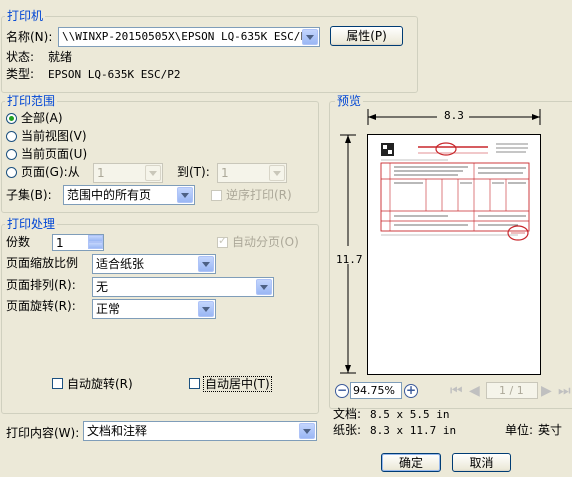 The width and height of the screenshot is (572, 477). I want to click on next-page-icon: ▶, so click(546, 391).